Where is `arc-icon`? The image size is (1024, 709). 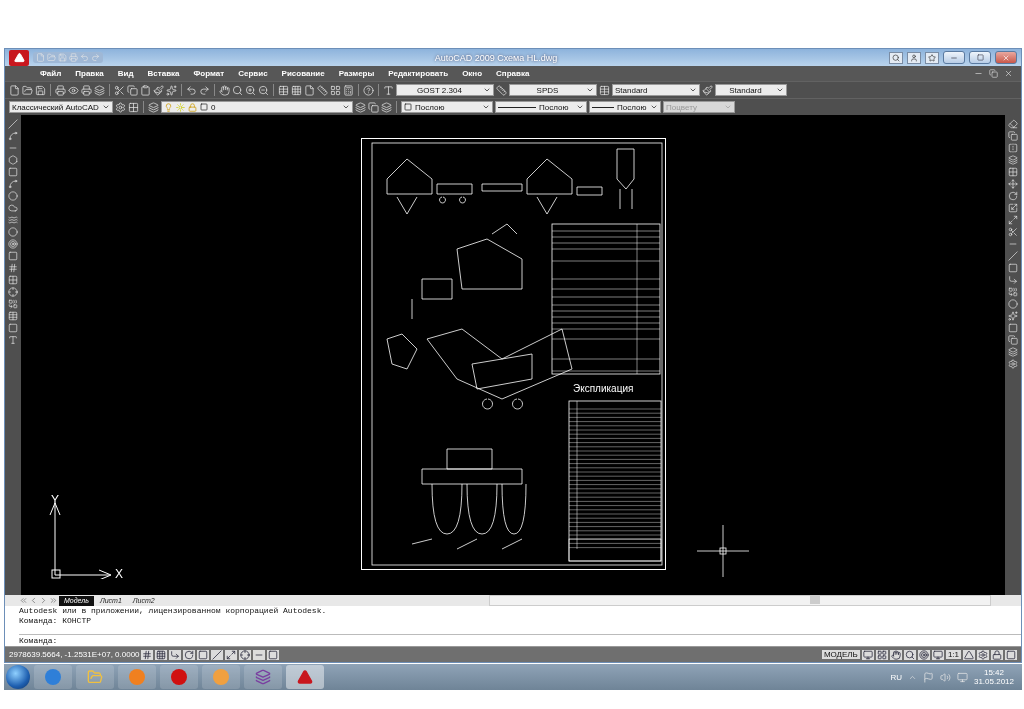 arc-icon is located at coordinates (13, 184).